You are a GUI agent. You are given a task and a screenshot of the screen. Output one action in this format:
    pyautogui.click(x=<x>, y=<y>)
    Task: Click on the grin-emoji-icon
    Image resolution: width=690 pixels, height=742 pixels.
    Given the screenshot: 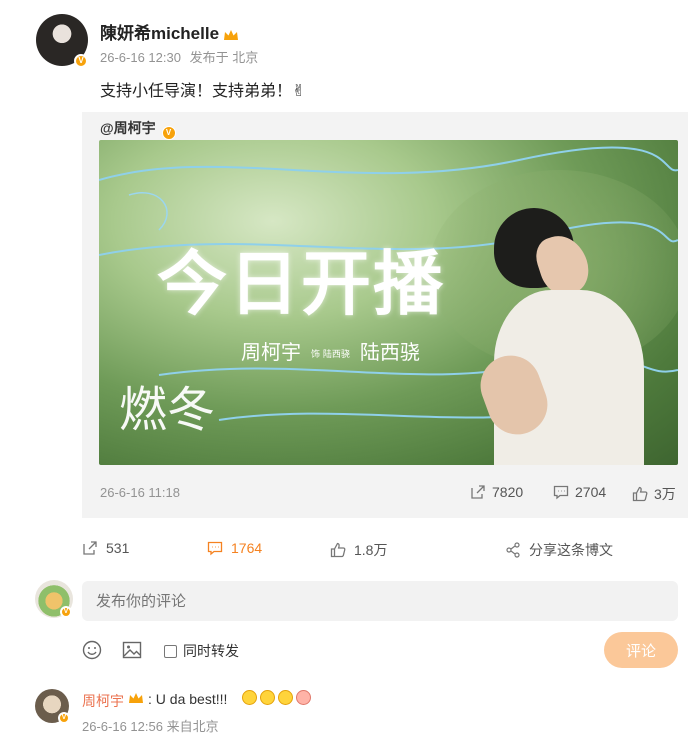 What is the action you would take?
    pyautogui.click(x=249, y=697)
    